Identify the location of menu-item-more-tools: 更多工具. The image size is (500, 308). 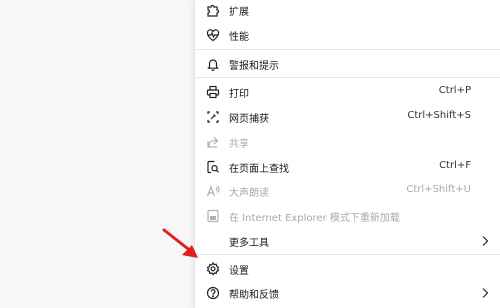
(347, 241).